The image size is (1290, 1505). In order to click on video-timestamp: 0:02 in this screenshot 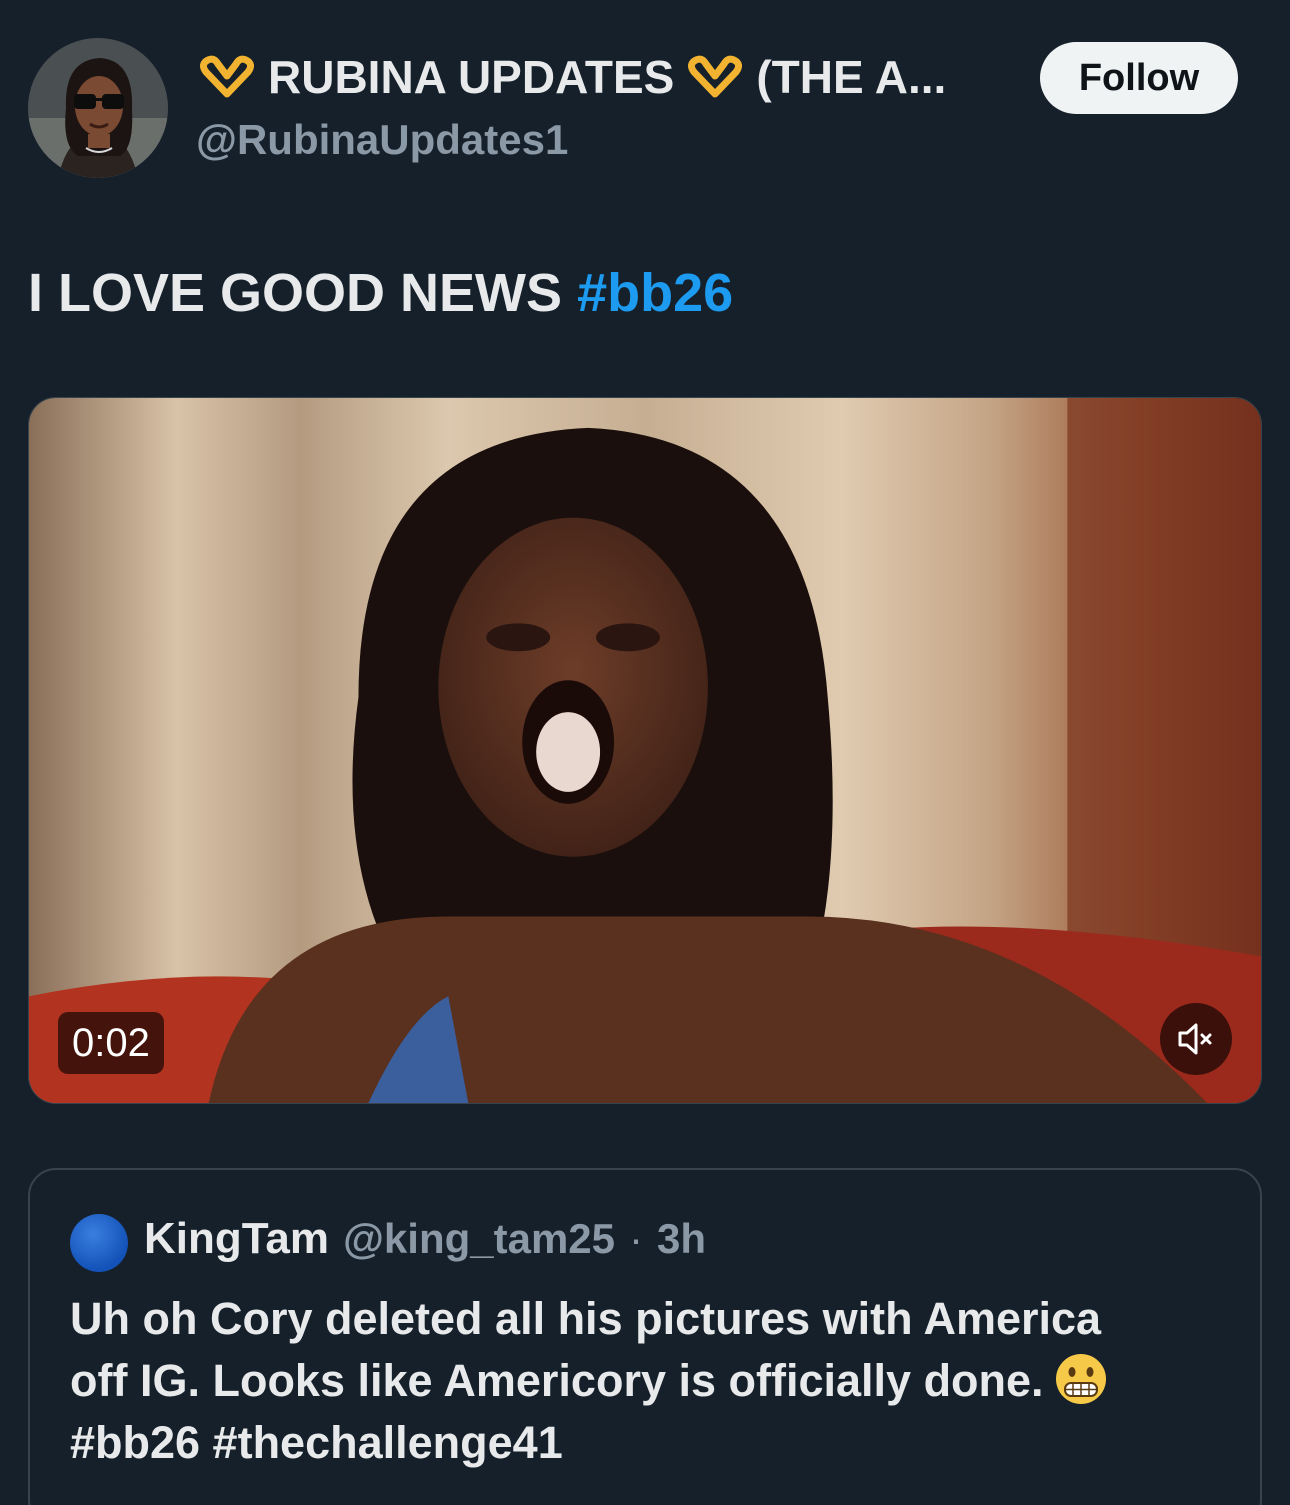, I will do `click(111, 1043)`.